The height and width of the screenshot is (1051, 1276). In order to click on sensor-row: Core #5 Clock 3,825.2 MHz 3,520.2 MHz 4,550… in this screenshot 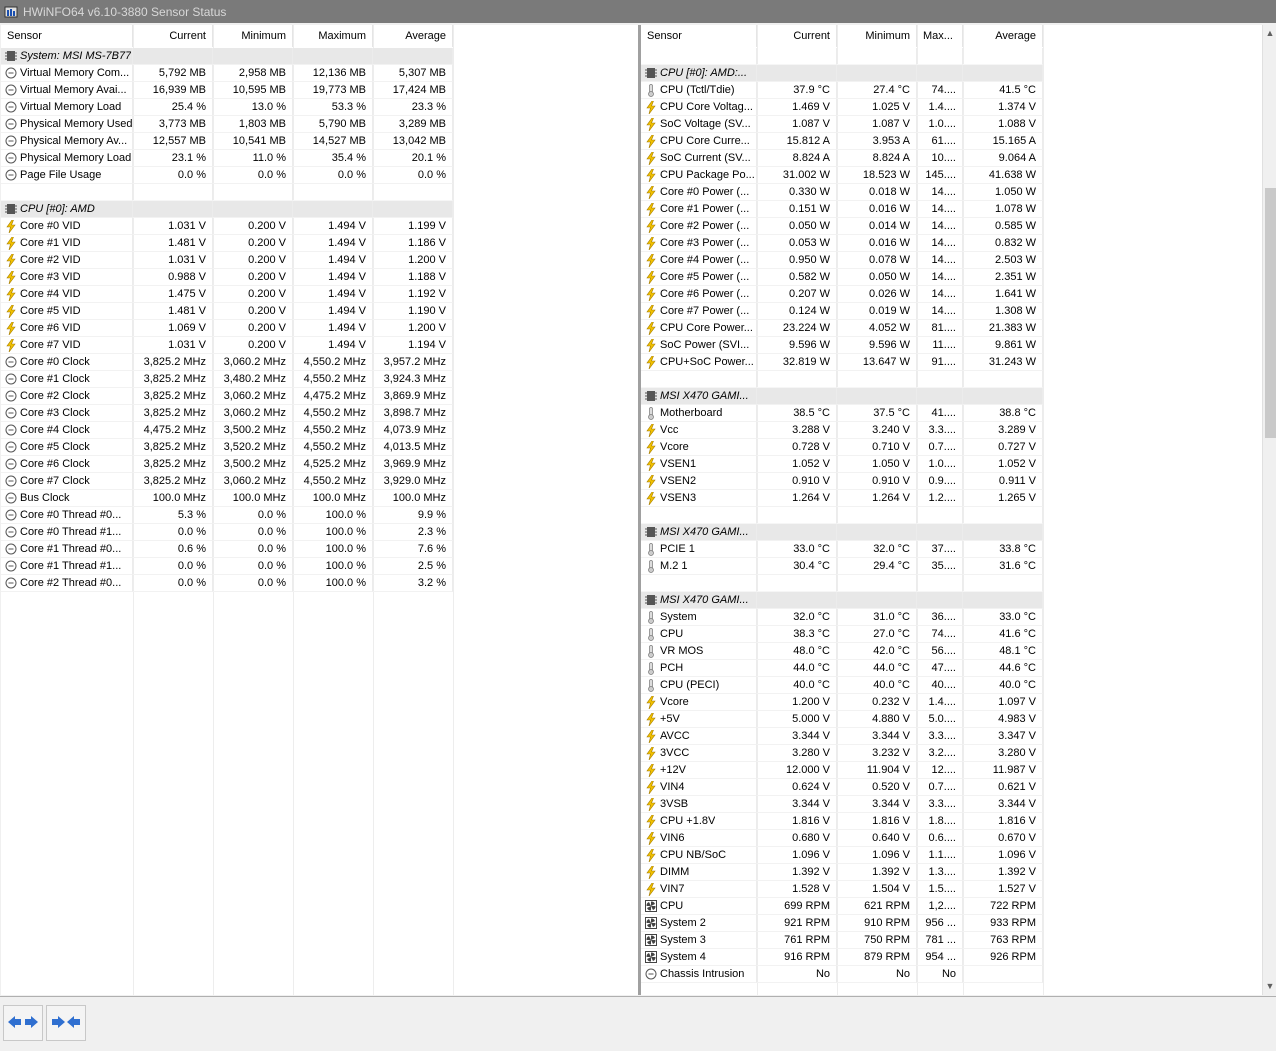, I will do `click(227, 447)`.